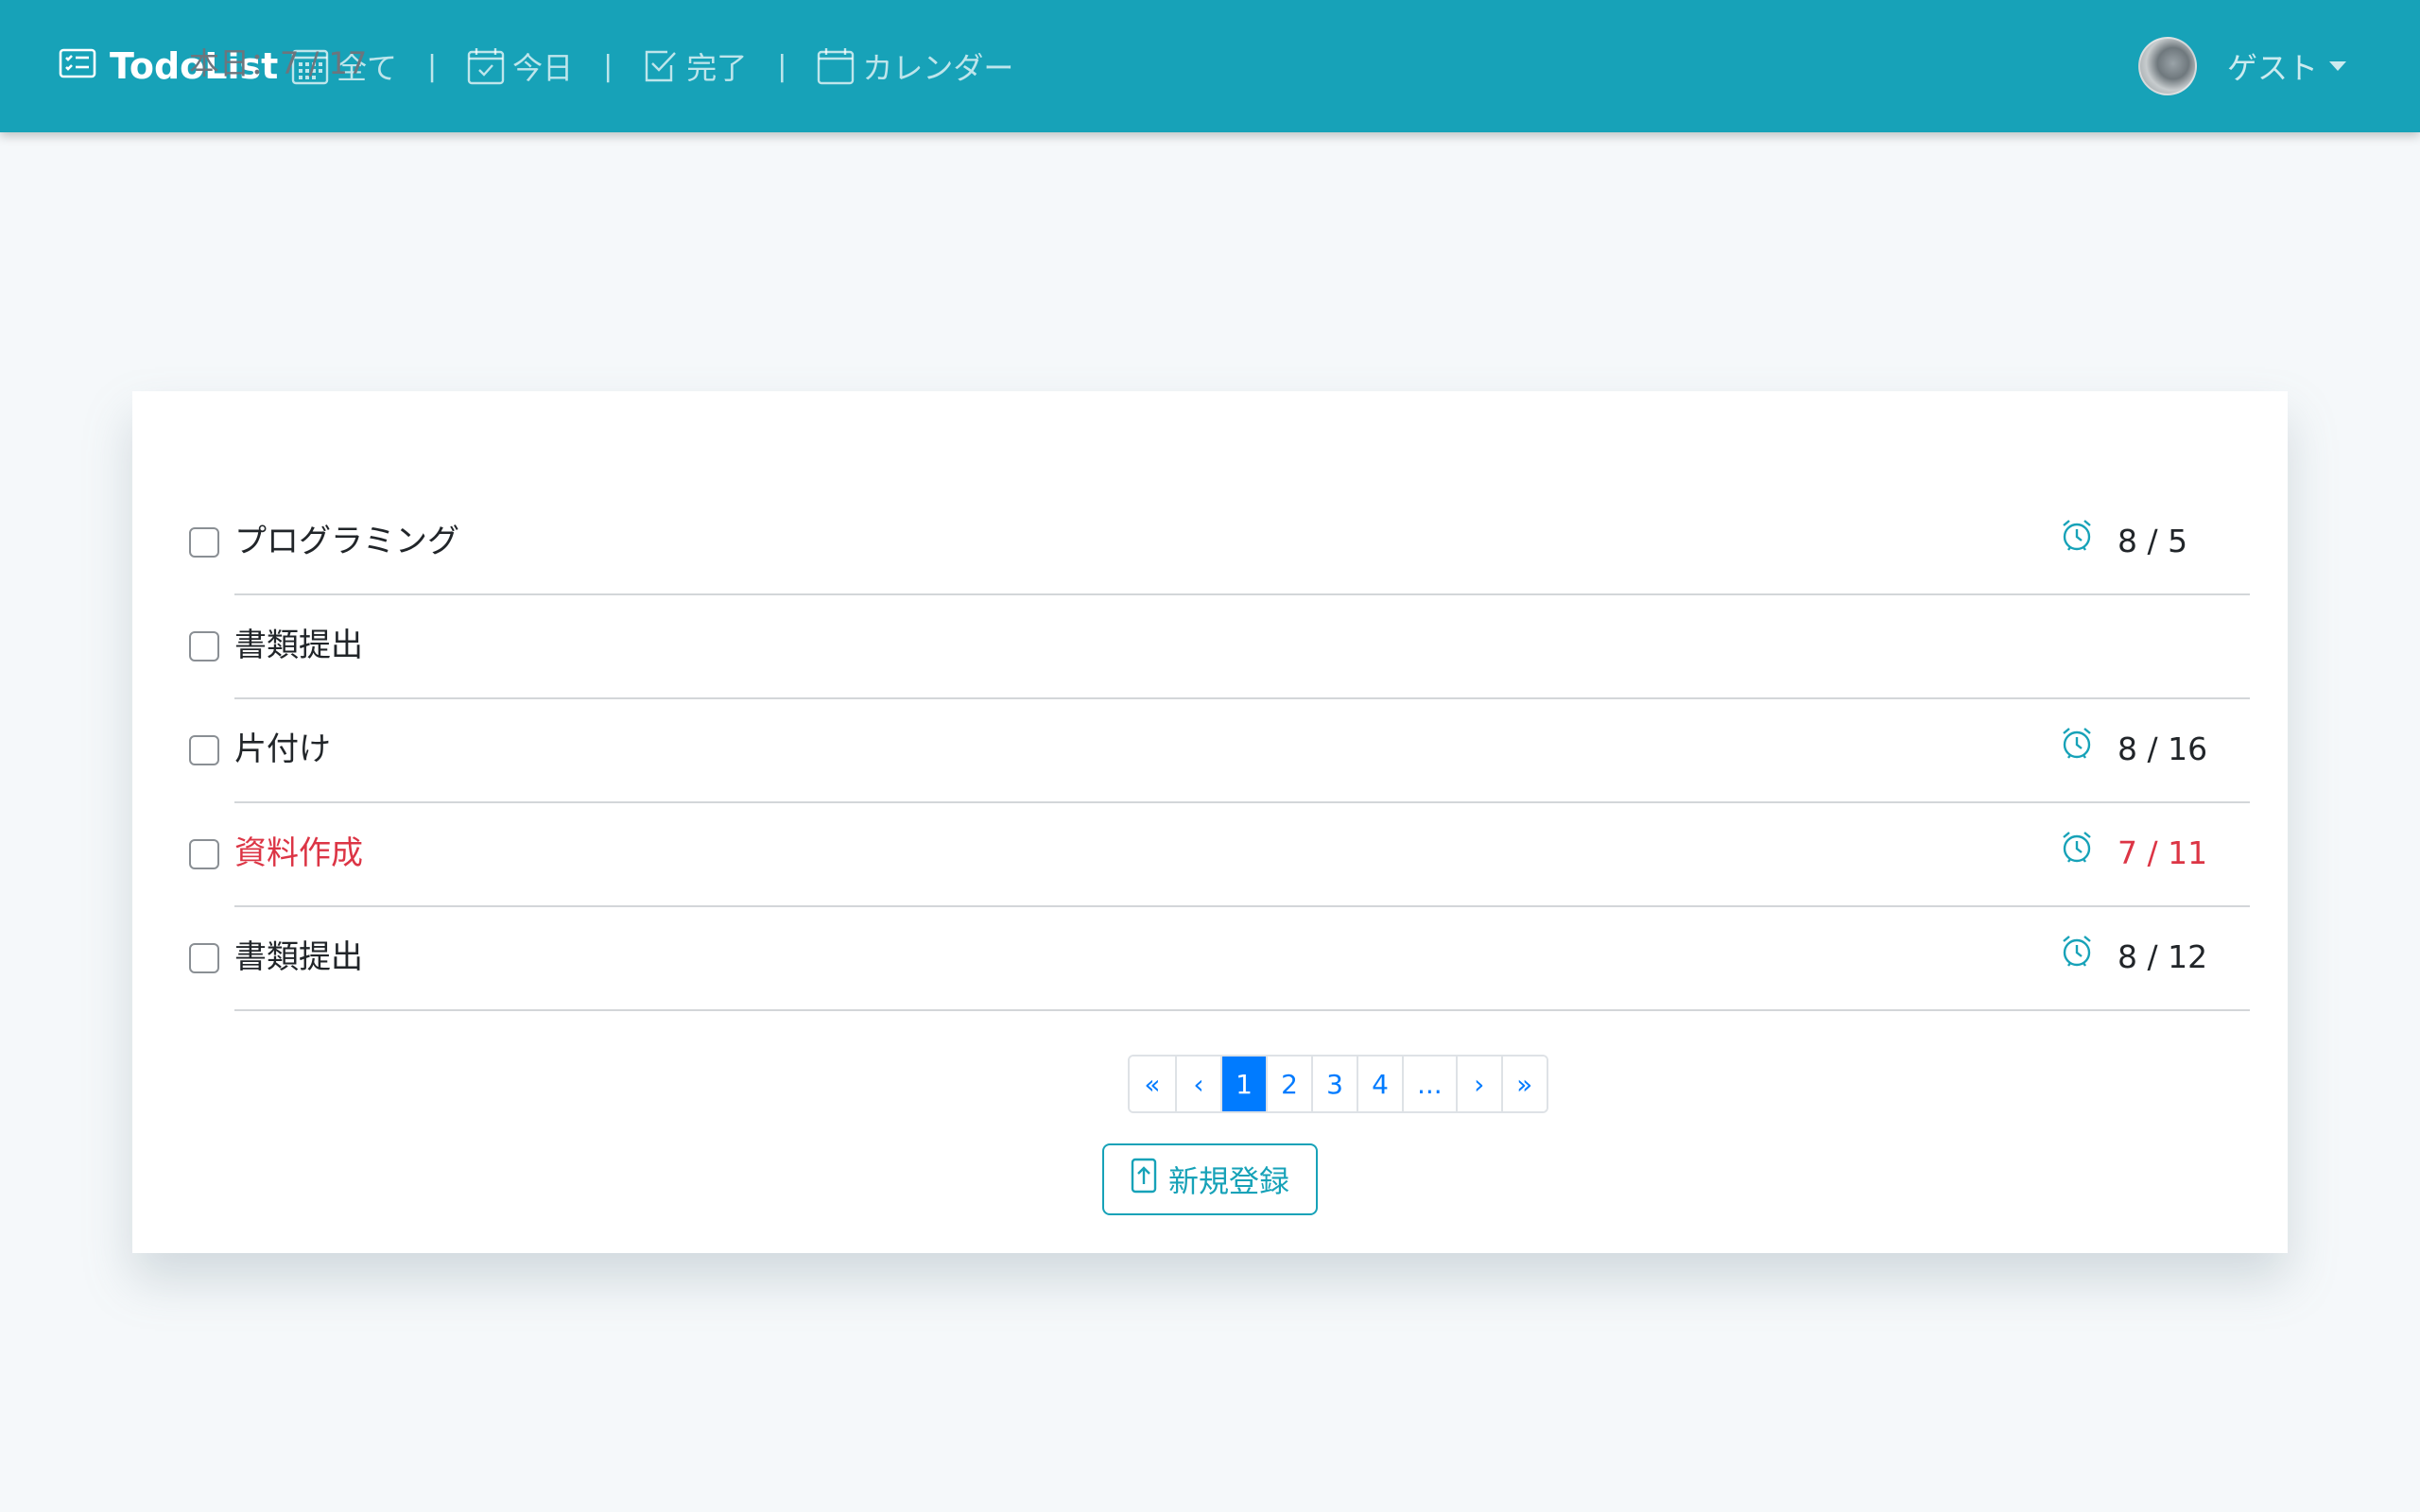 This screenshot has height=1512, width=2420. I want to click on page-button-4: 4, so click(1379, 1084).